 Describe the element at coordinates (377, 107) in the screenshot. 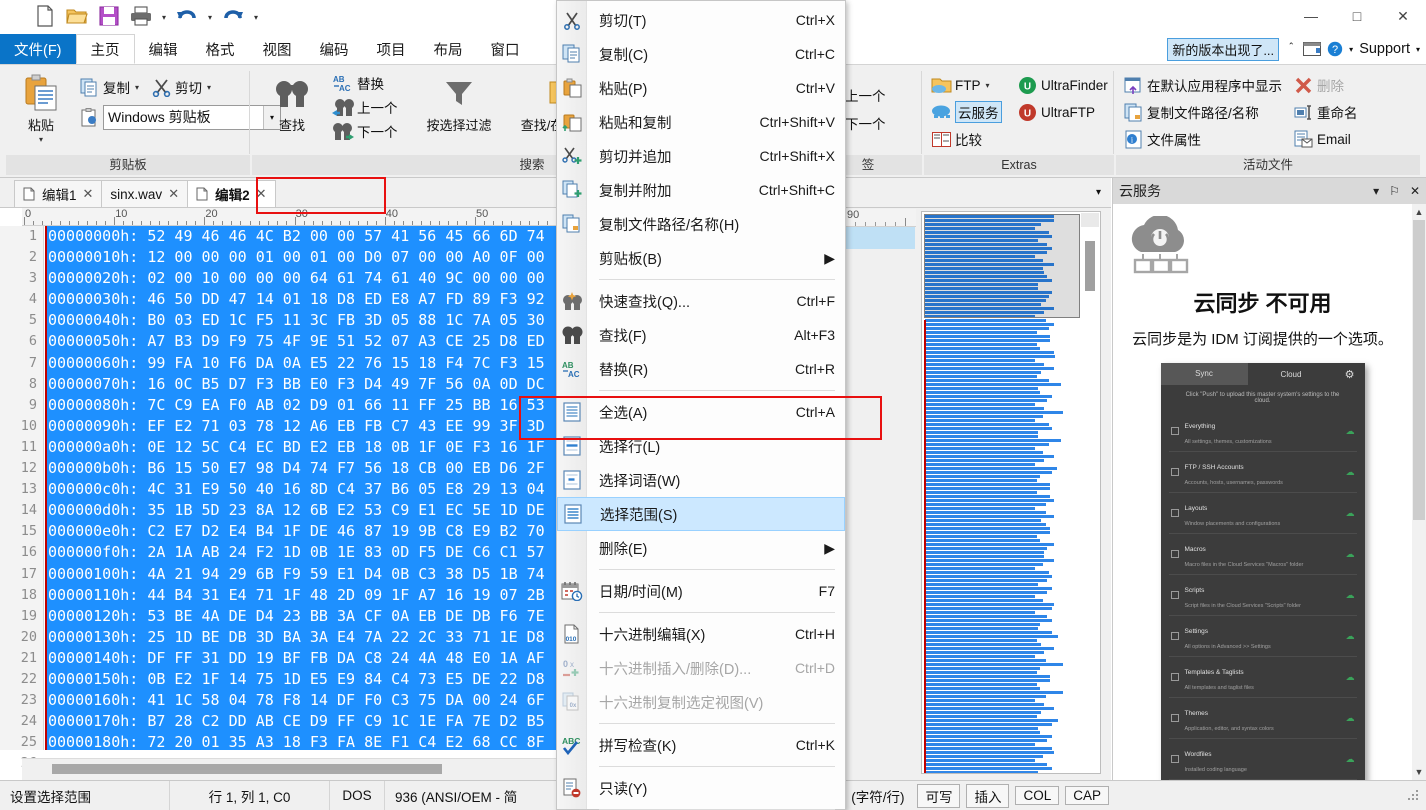

I see `find-prev-label: 上一个` at that location.